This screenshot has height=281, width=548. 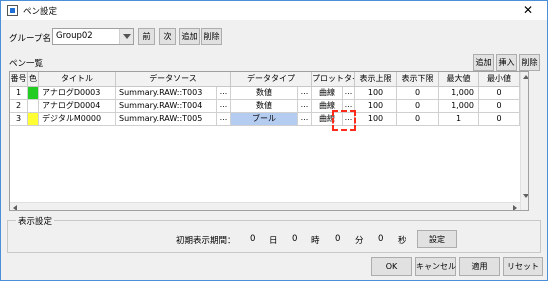 What do you see at coordinates (74, 36) in the screenshot?
I see `group-name-value: Group02` at bounding box center [74, 36].